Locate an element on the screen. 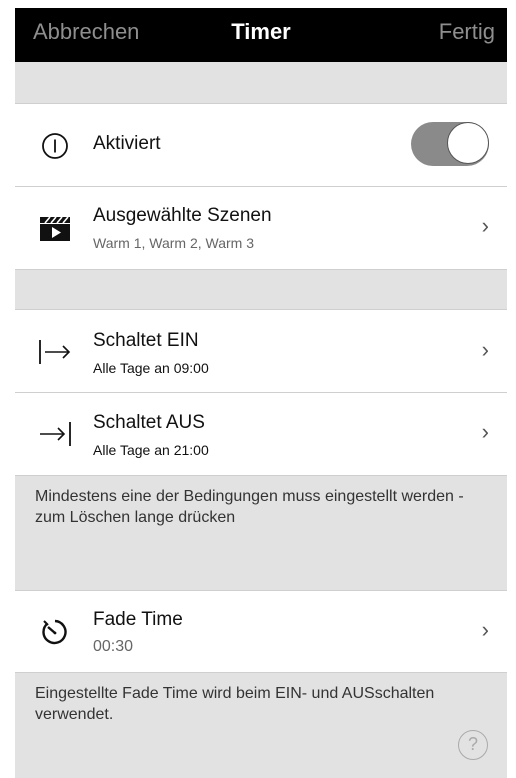  switch-on-title: Schaltet EIN is located at coordinates (146, 340).